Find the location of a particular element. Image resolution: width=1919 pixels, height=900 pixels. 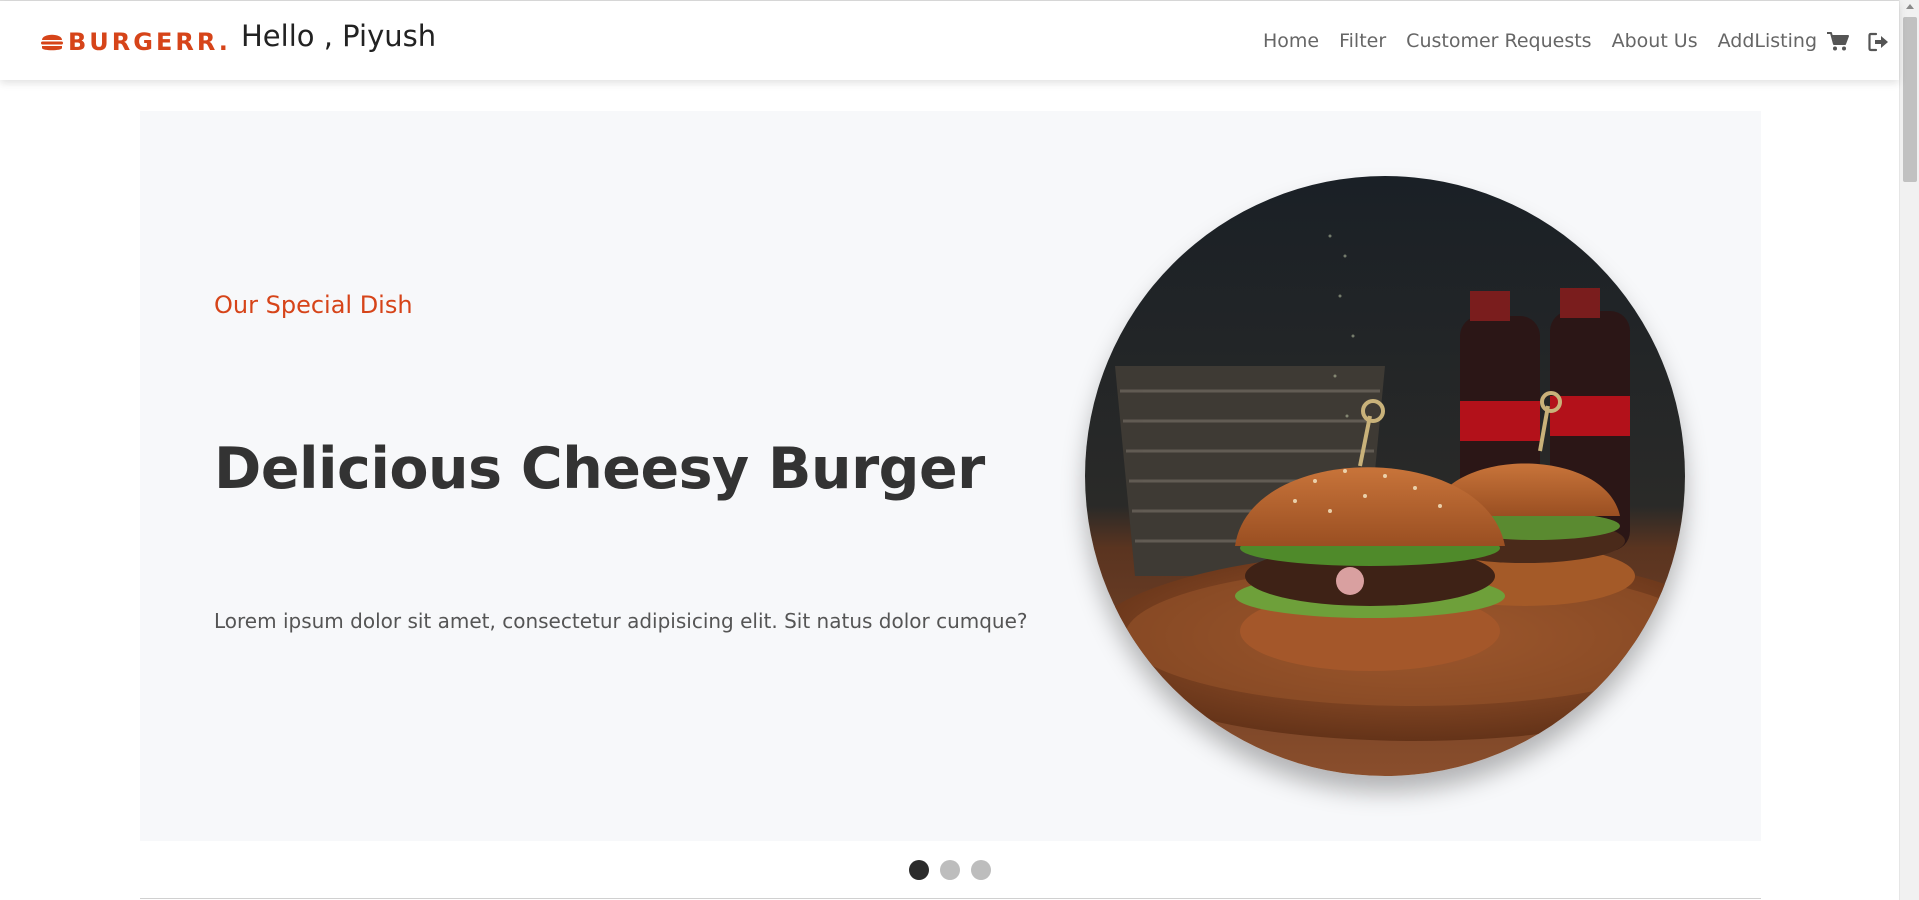

hero-subtitle: Our Special Dish is located at coordinates (313, 305).